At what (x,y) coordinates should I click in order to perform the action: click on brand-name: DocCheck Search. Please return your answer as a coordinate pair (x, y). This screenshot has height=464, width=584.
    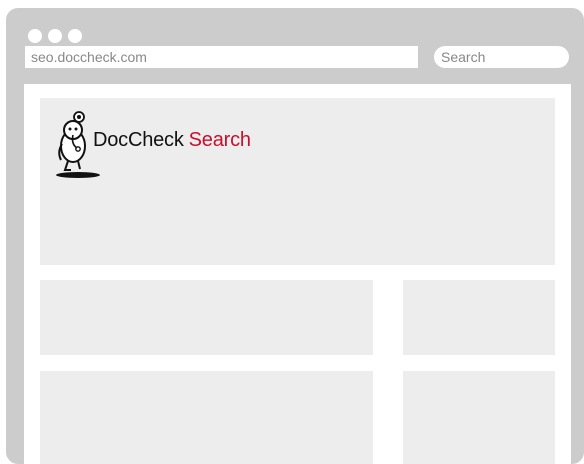
    Looking at the image, I should click on (172, 140).